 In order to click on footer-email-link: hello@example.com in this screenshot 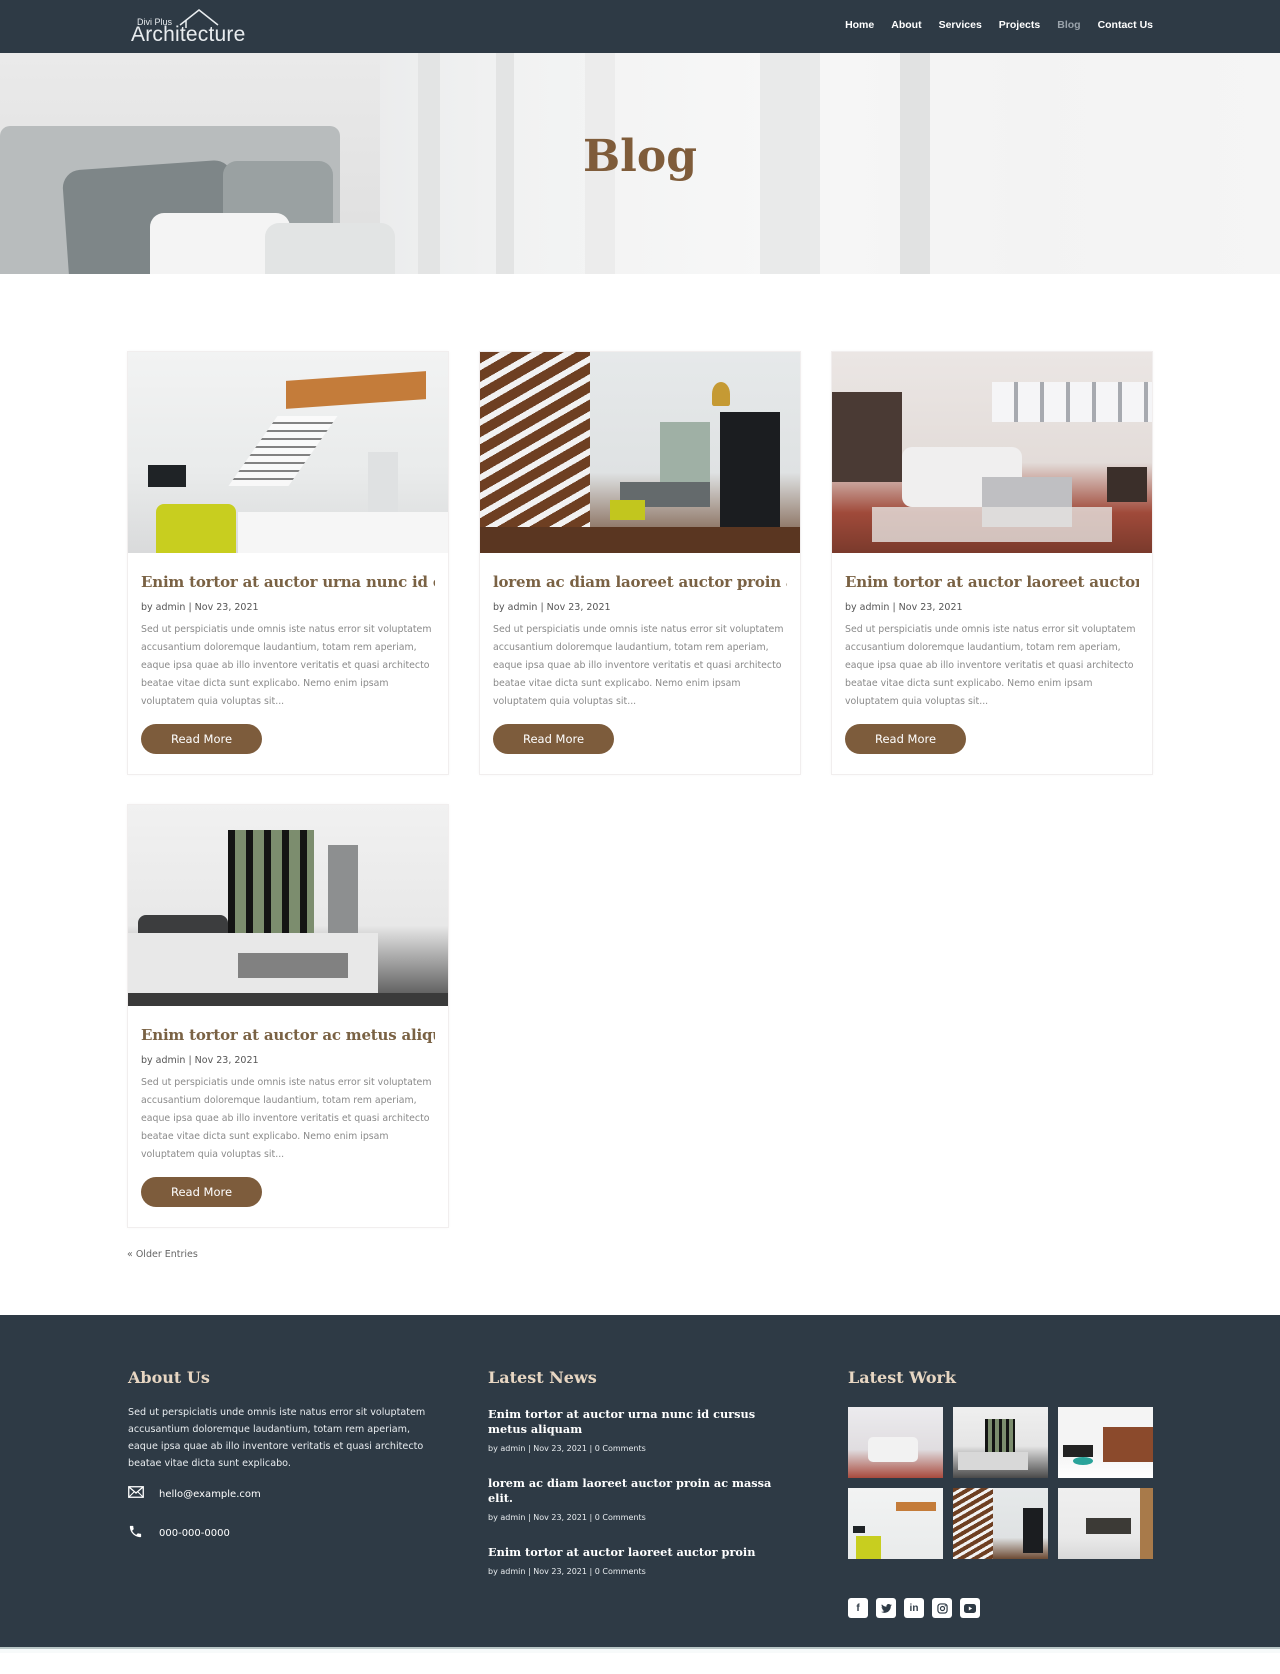, I will do `click(210, 1494)`.